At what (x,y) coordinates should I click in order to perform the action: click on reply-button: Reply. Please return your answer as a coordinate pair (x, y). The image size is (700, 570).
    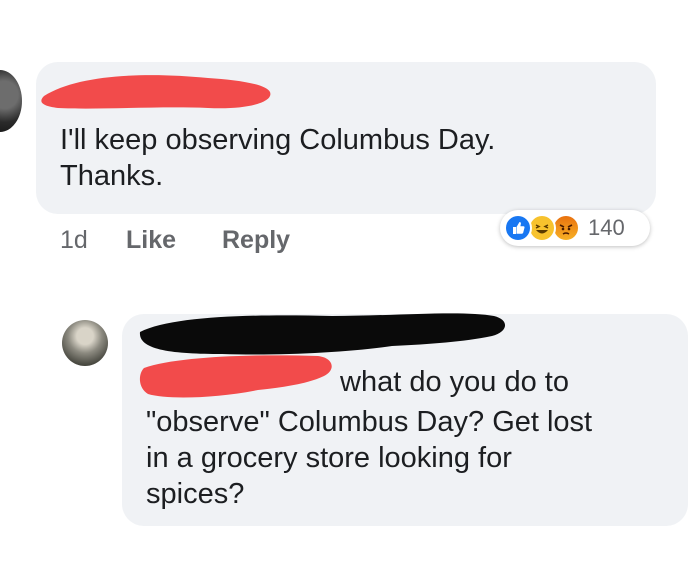
    Looking at the image, I should click on (256, 240).